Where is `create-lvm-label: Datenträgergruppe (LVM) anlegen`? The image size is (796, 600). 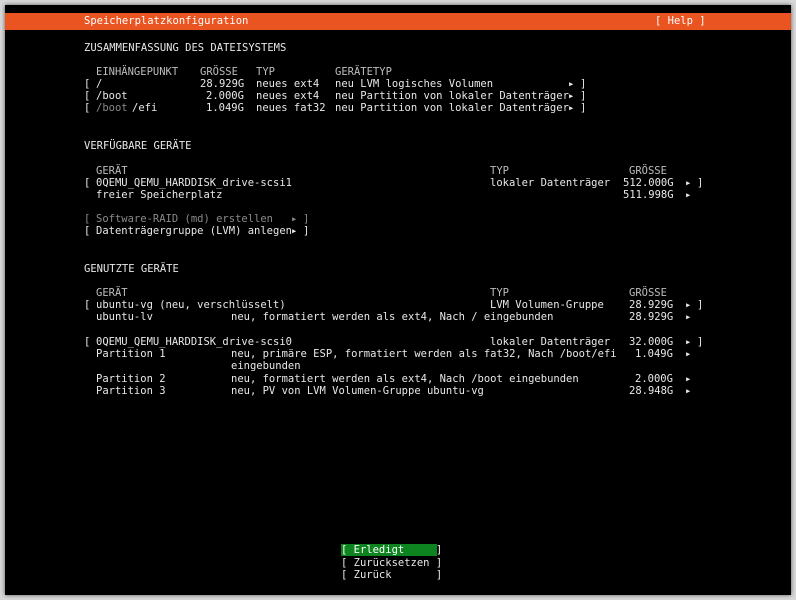
create-lvm-label: Datenträgergruppe (LVM) anlegen is located at coordinates (194, 231).